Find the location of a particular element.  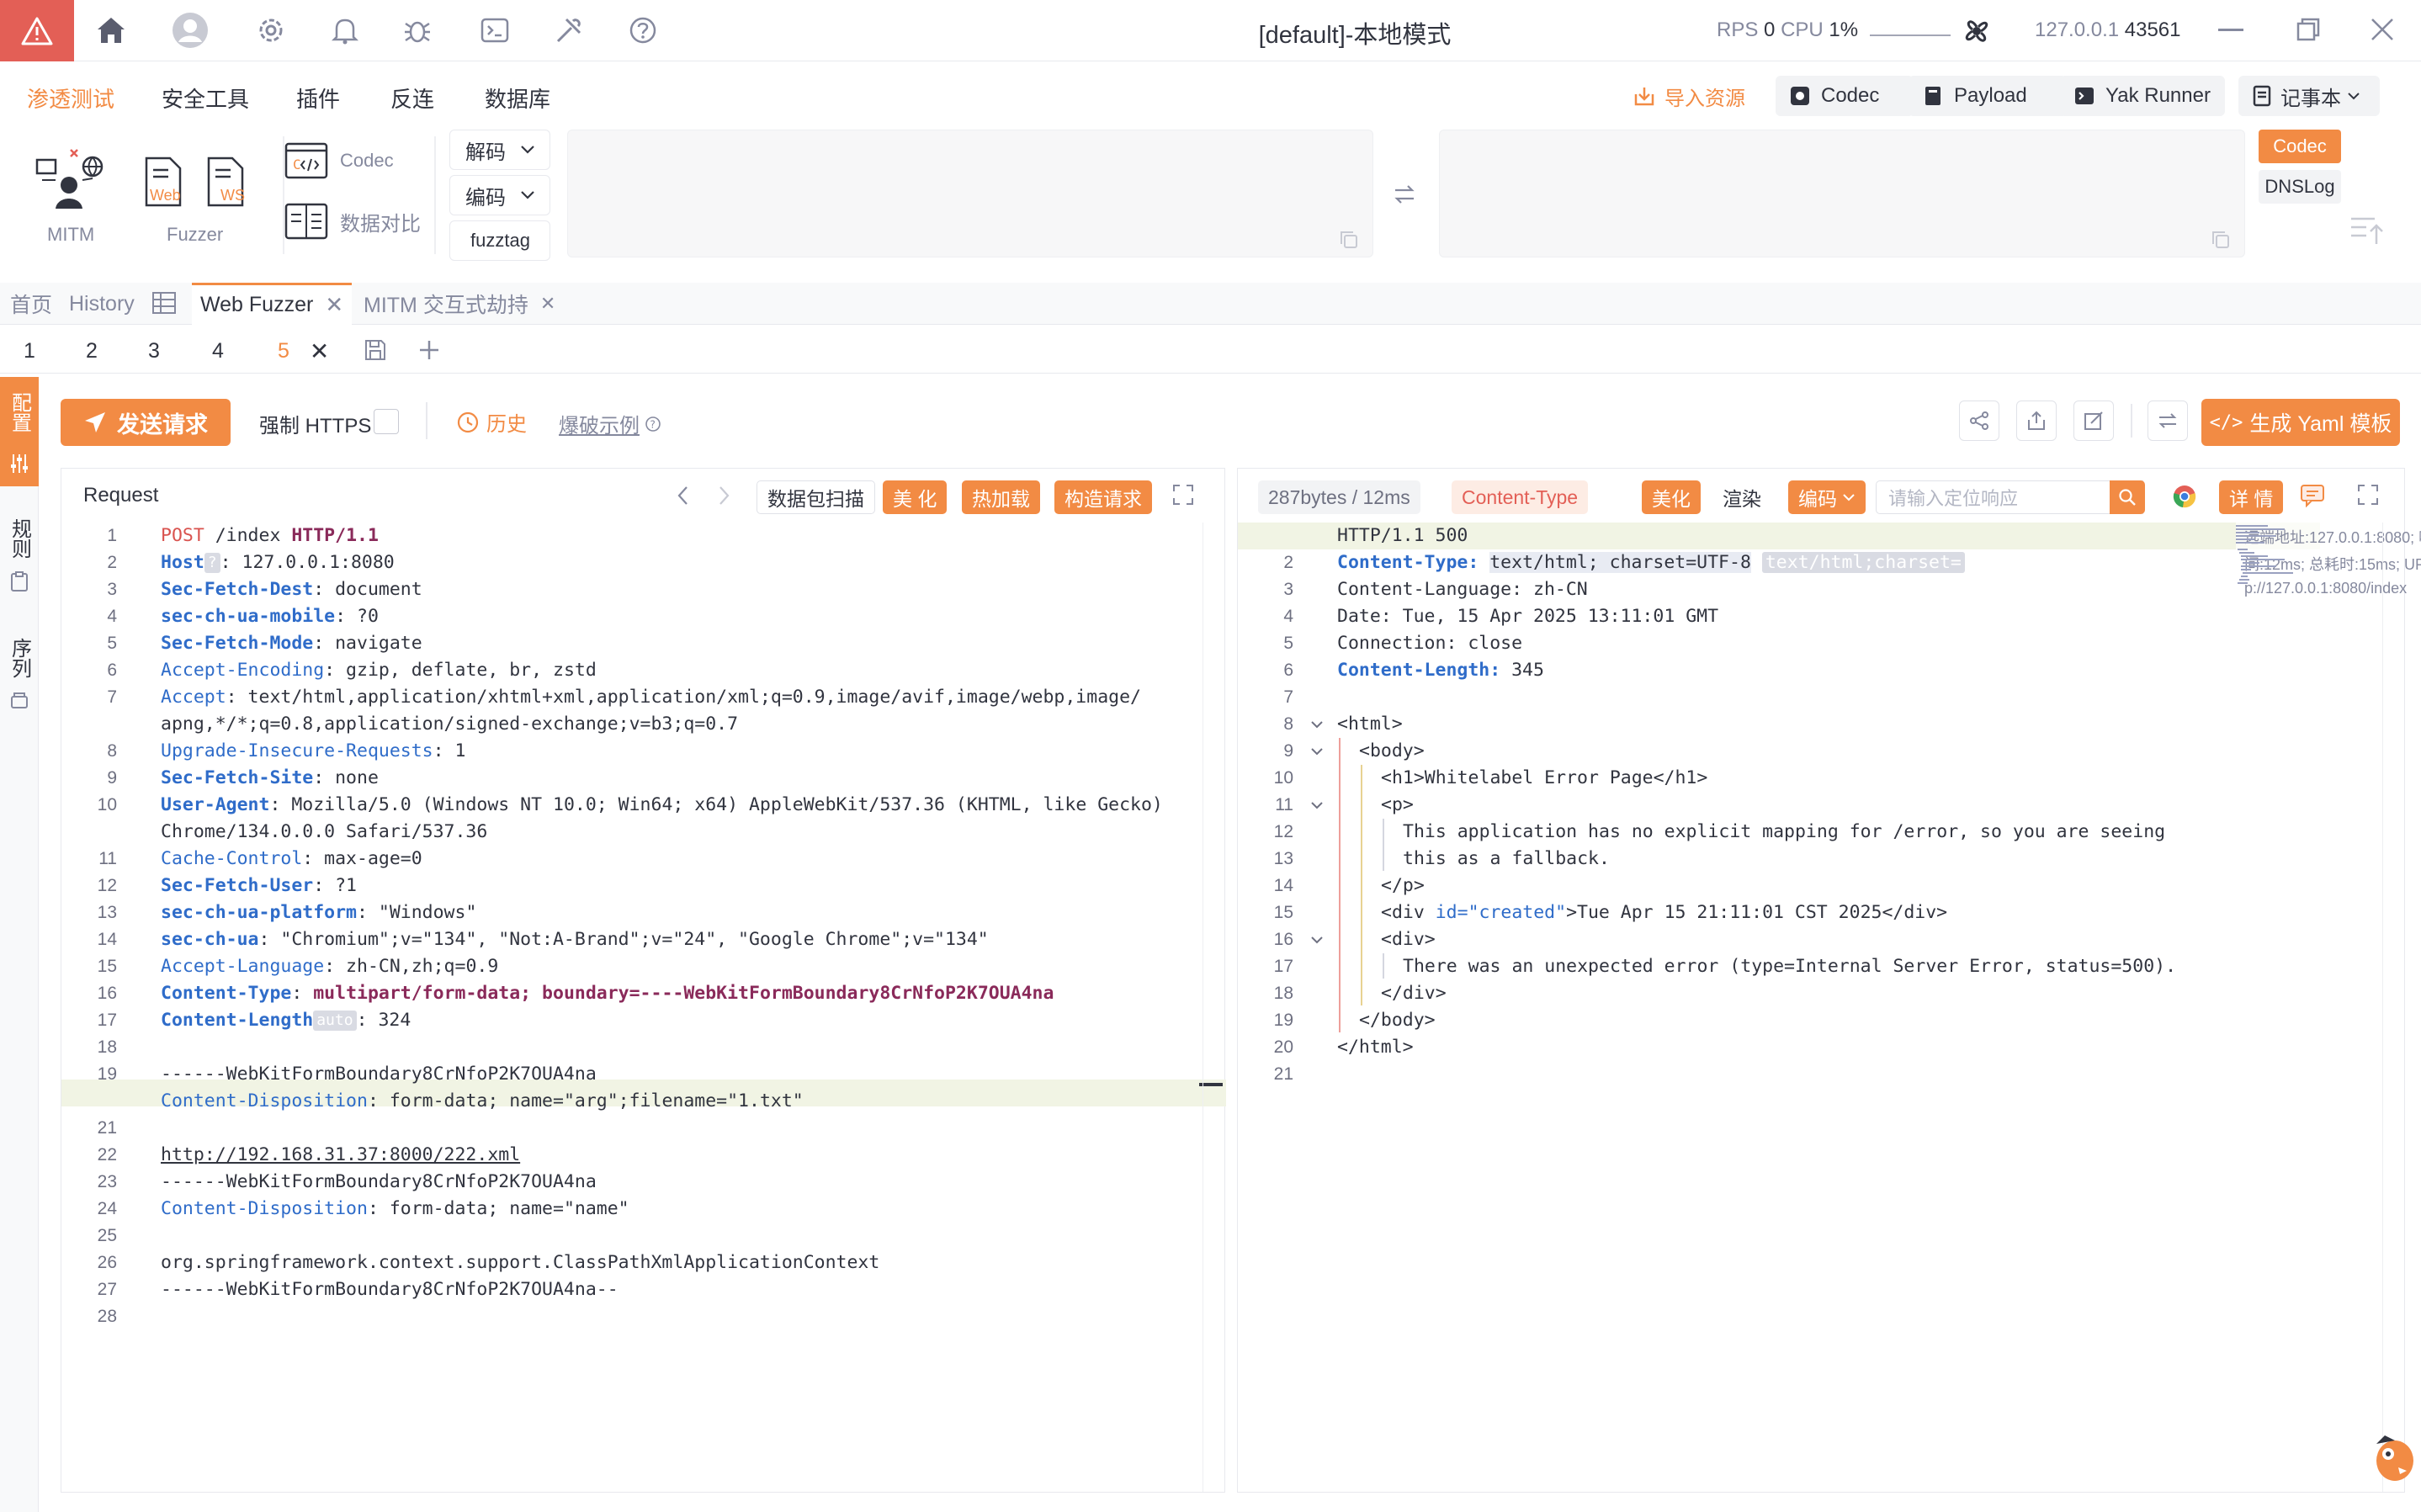

request-scrollbar is located at coordinates (1213, 1007).